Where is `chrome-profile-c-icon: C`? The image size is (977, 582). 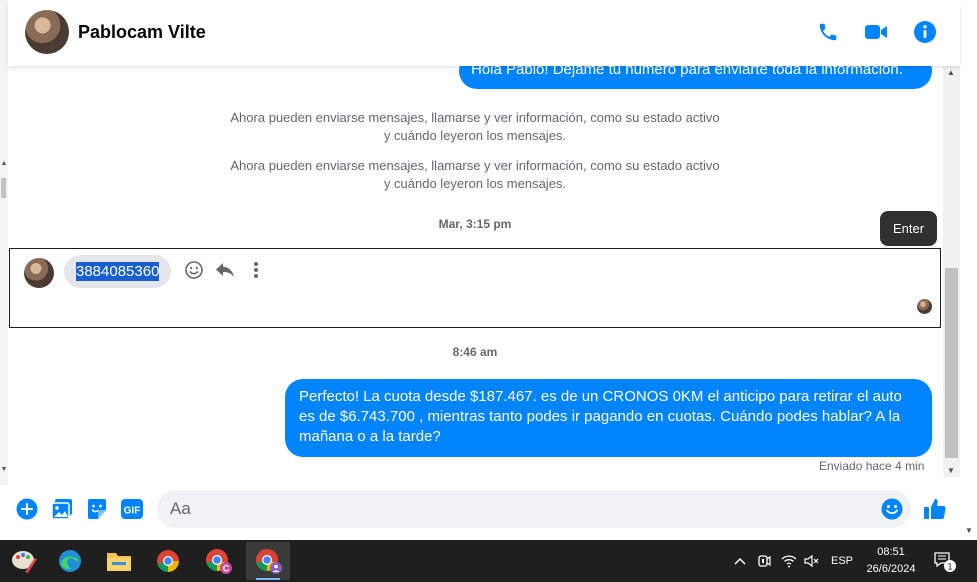
chrome-profile-c-icon: C is located at coordinates (218, 561).